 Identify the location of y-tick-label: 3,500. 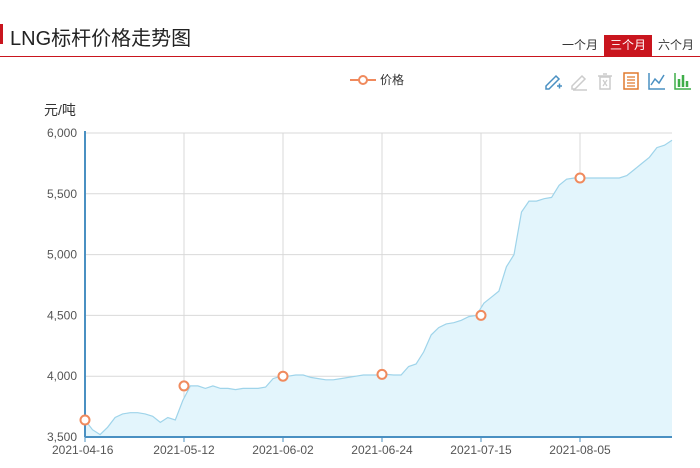
(62, 437).